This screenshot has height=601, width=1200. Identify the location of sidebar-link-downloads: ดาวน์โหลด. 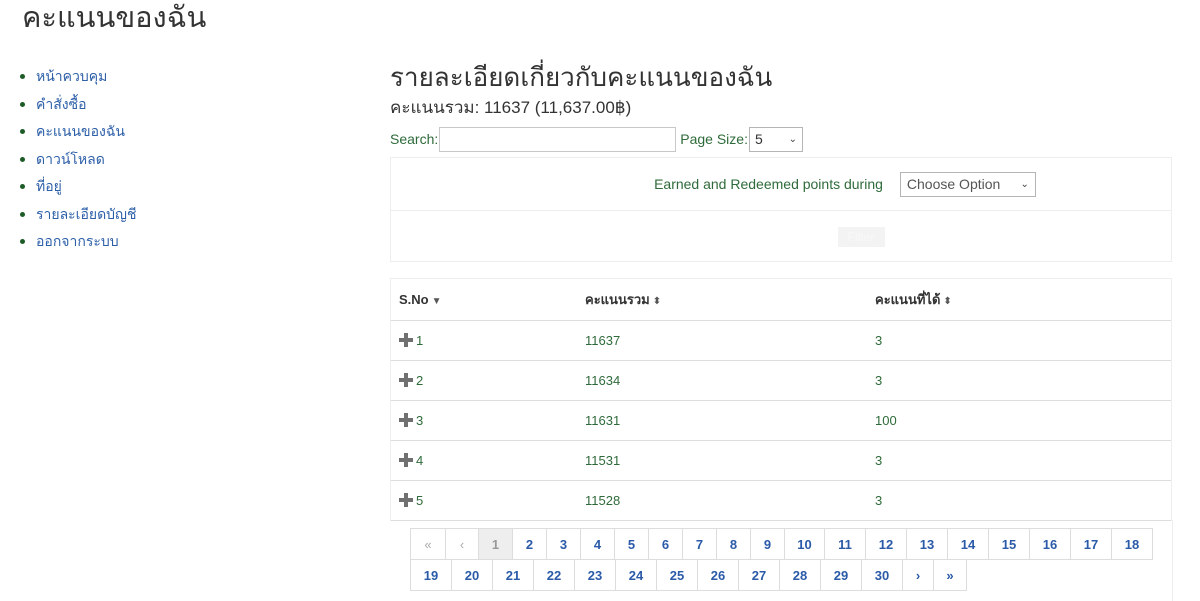
(70, 159).